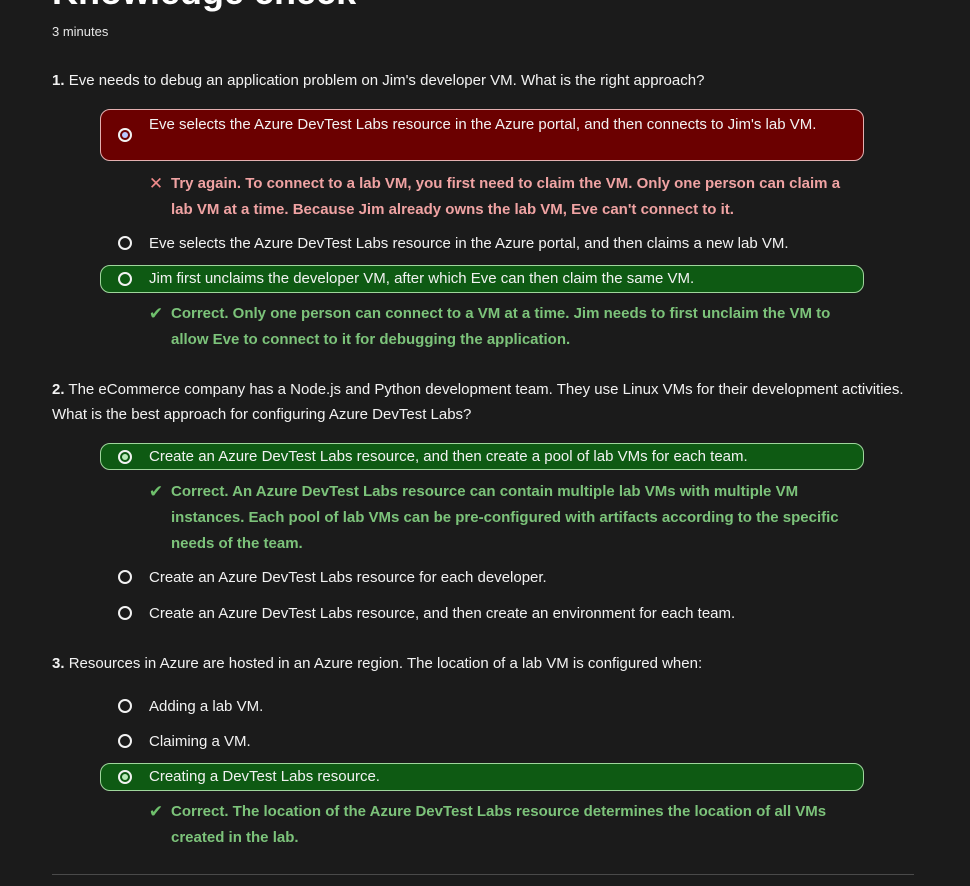  What do you see at coordinates (58, 663) in the screenshot?
I see `question-number: 3.` at bounding box center [58, 663].